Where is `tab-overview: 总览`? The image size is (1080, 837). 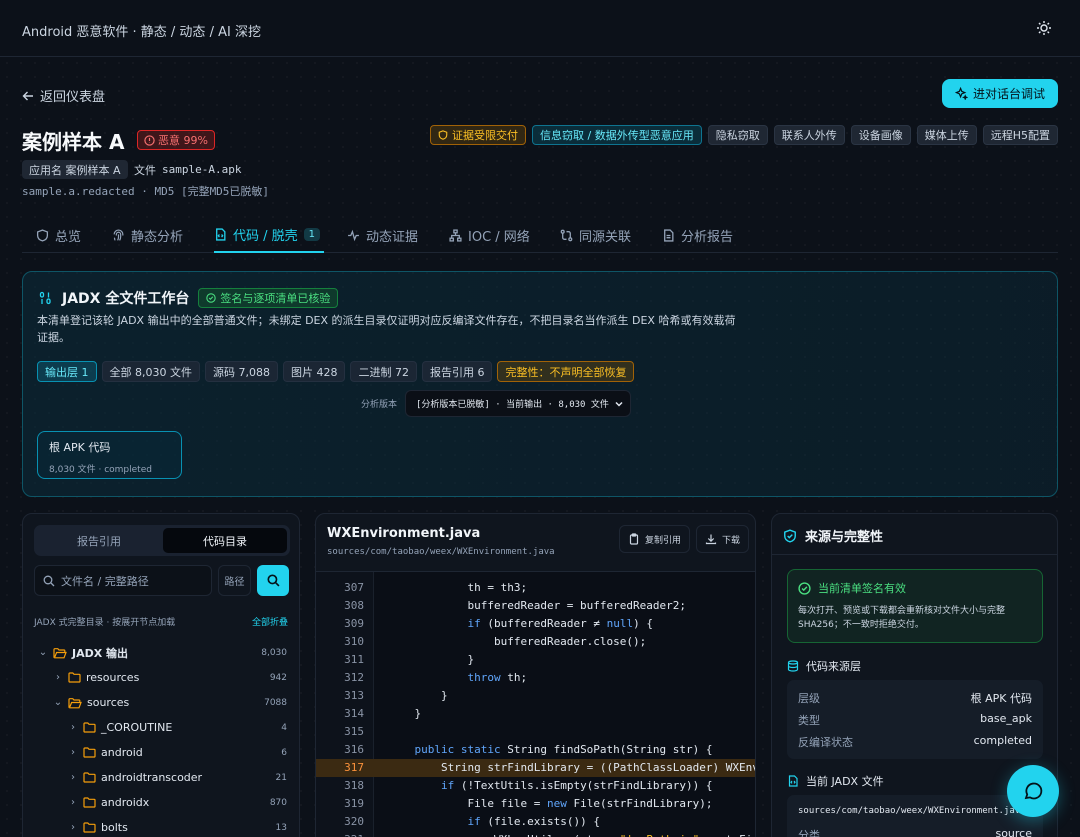 tab-overview: 总览 is located at coordinates (58, 235).